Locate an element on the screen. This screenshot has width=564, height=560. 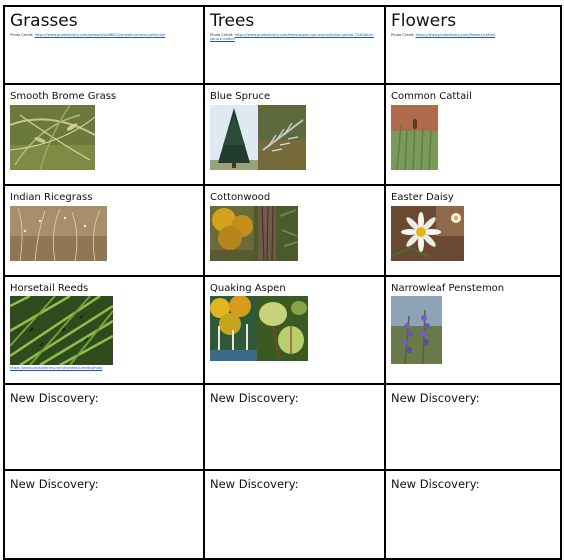
plant-cell-smooth-brome-grass: Smooth Brome Grass is located at coordinates (104, 134).